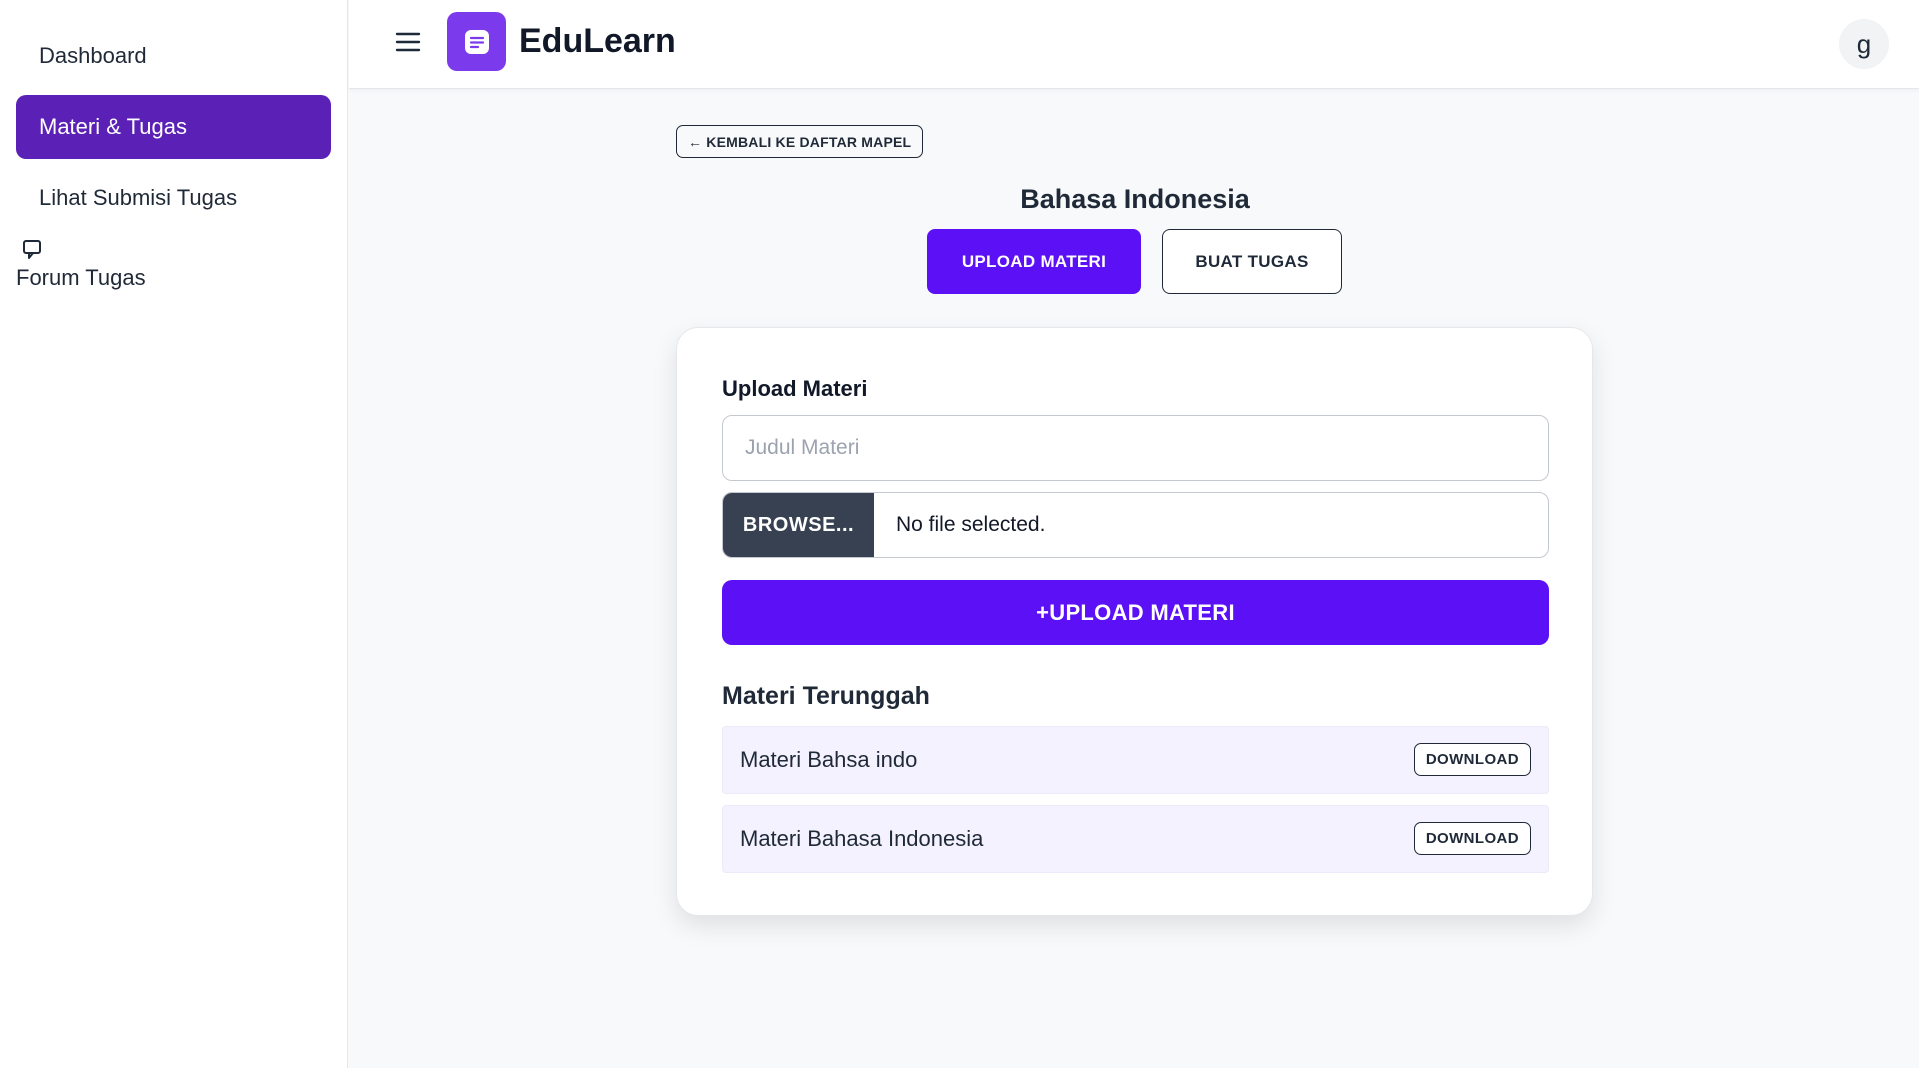  What do you see at coordinates (1135, 525) in the screenshot?
I see `file-input: BROWSE... No file selected.` at bounding box center [1135, 525].